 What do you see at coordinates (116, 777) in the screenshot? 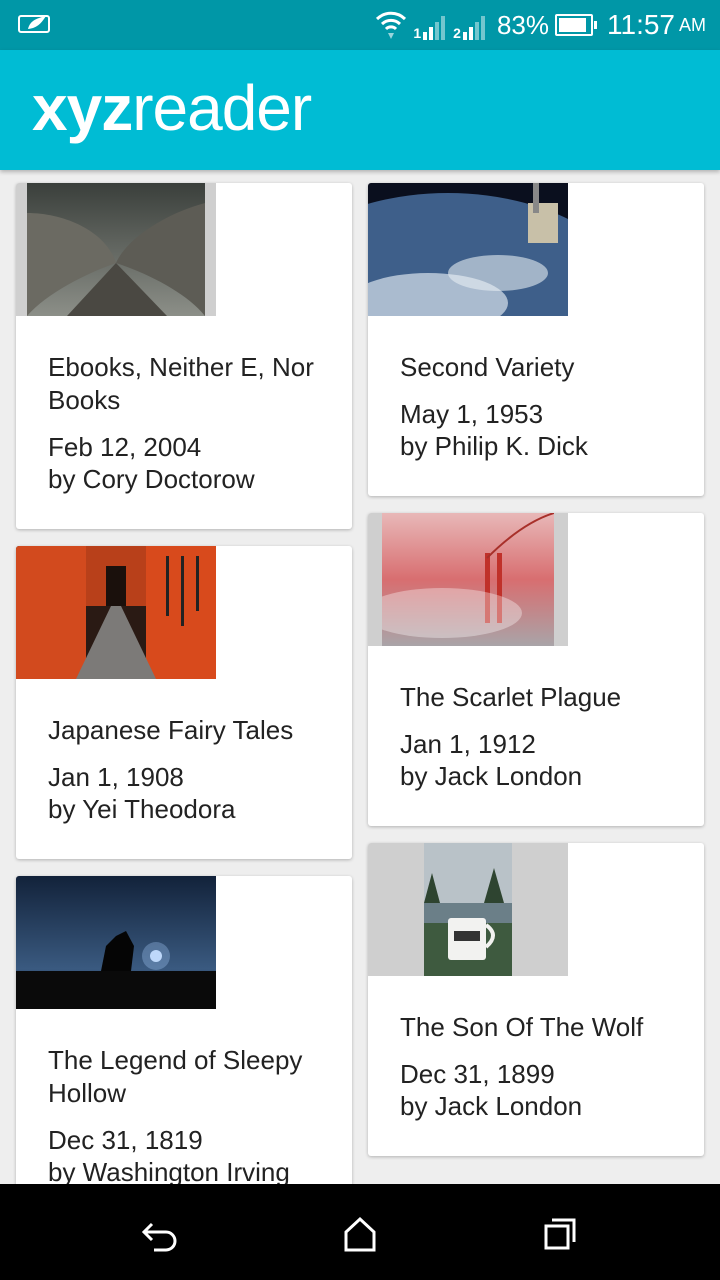
I see `article-date: Jan 1, 1908` at bounding box center [116, 777].